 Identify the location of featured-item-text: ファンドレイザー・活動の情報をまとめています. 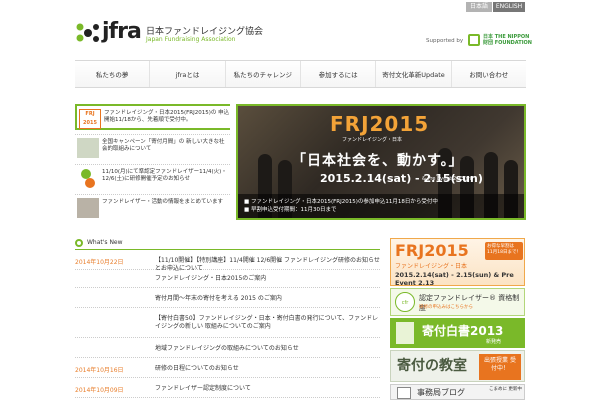
(163, 202).